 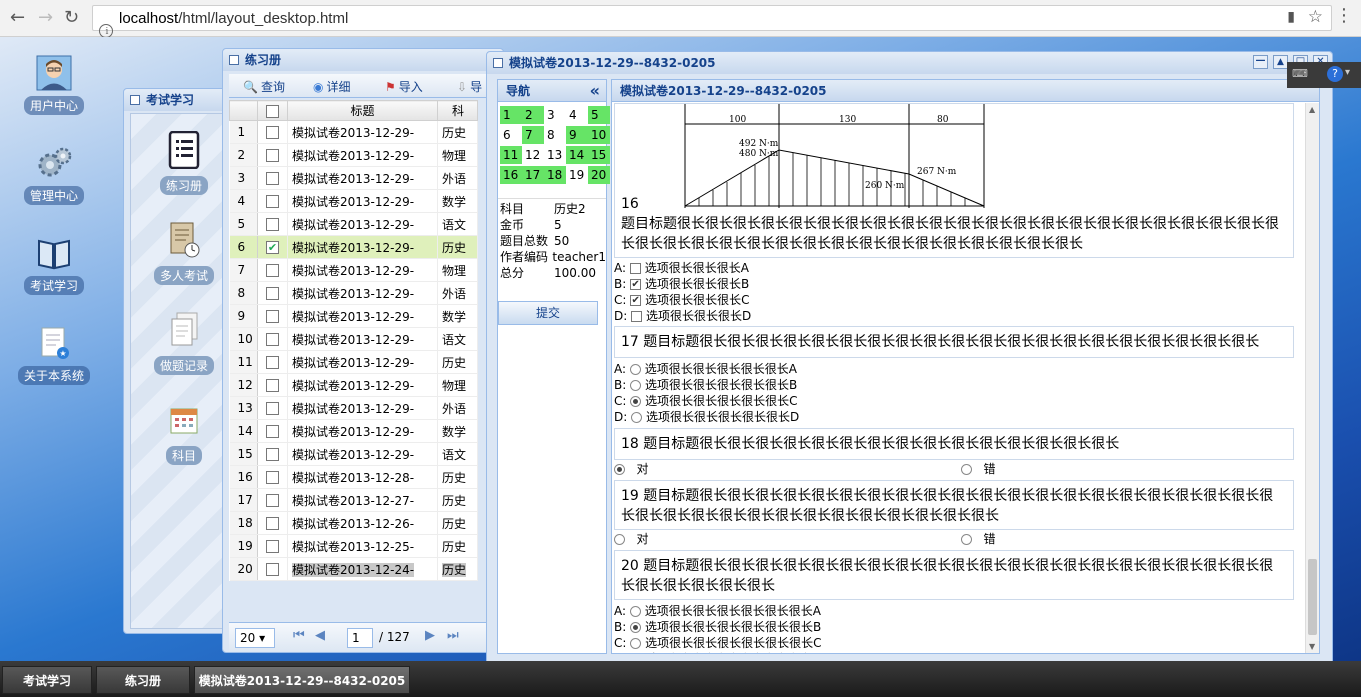 What do you see at coordinates (555, 135) in the screenshot?
I see `question-number-link: 8` at bounding box center [555, 135].